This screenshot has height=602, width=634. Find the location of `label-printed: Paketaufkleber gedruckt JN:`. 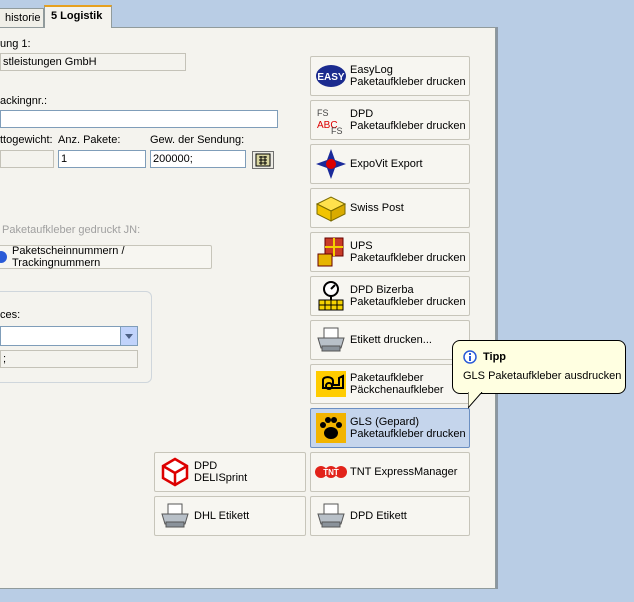

label-printed: Paketaufkleber gedruckt JN: is located at coordinates (71, 230).